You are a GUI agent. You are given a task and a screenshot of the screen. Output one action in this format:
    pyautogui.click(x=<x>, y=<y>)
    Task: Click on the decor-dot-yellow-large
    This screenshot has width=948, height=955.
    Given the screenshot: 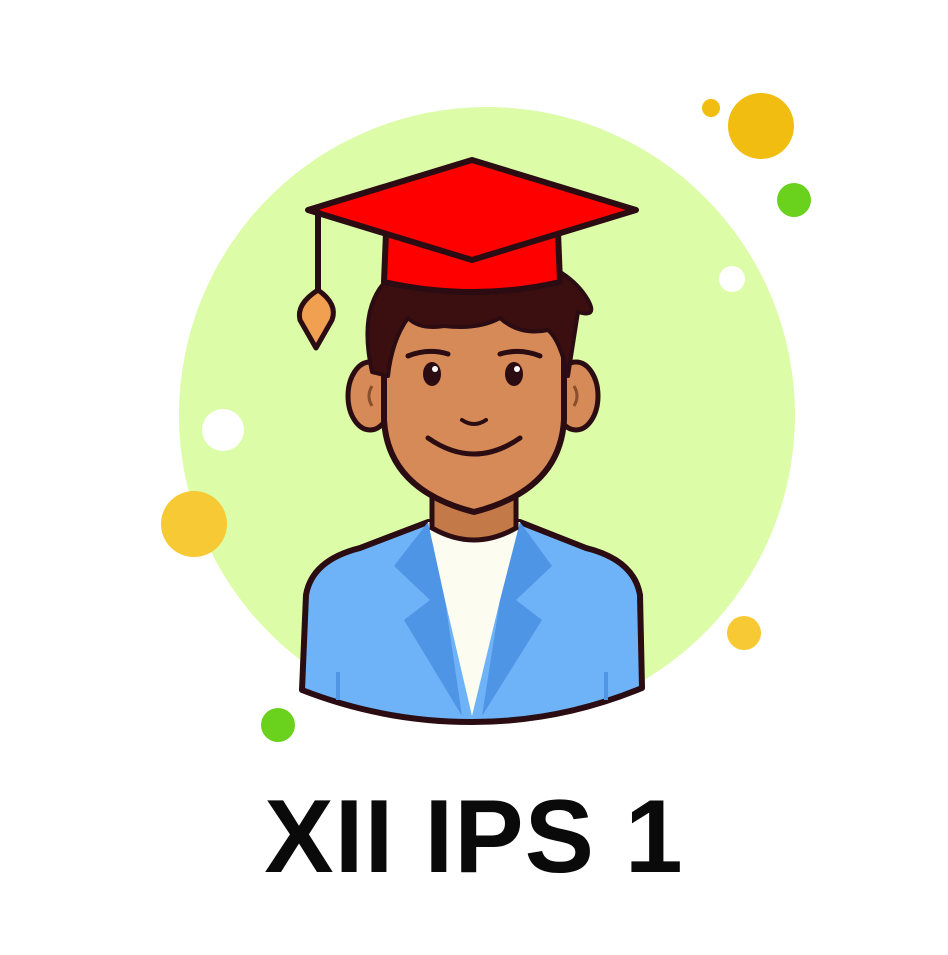 What is the action you would take?
    pyautogui.click(x=761, y=126)
    